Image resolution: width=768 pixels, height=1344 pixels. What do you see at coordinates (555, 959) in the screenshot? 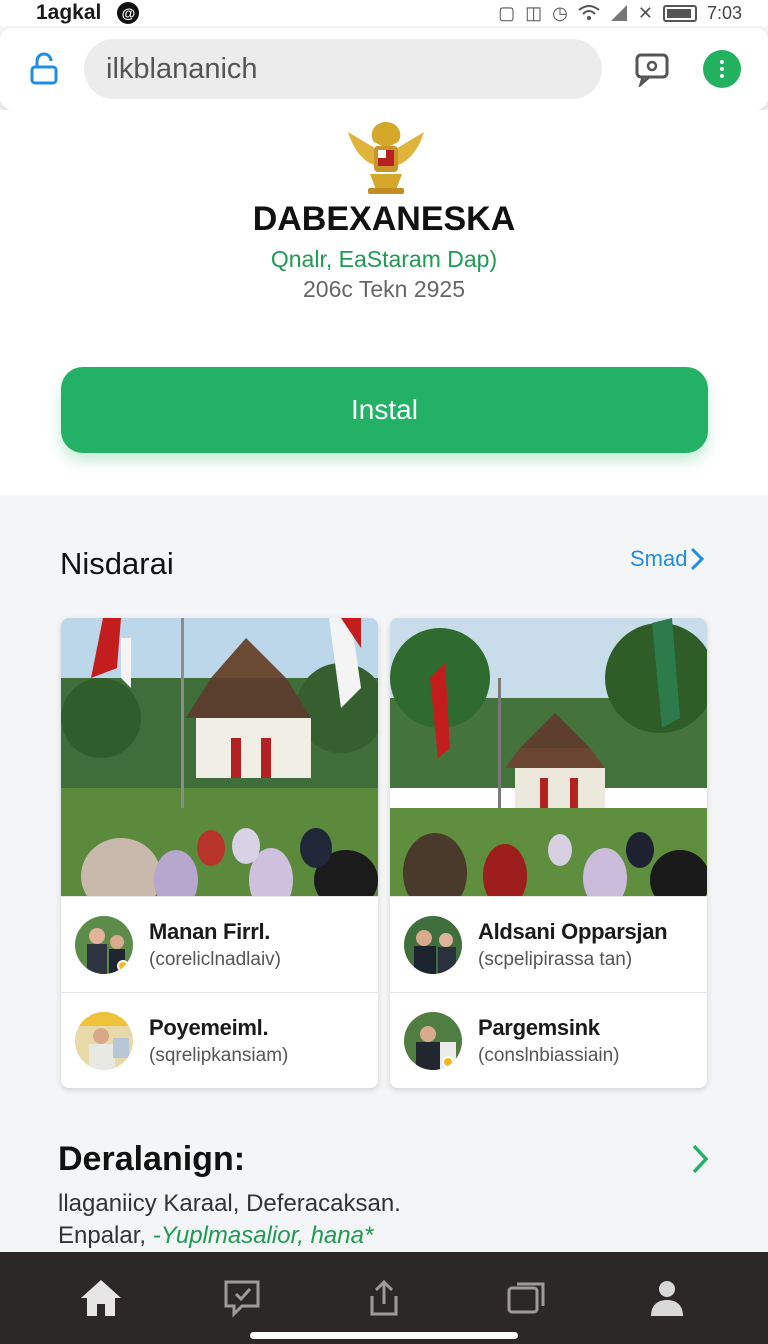
I see `person-role: (scpelipirassa tan)` at bounding box center [555, 959].